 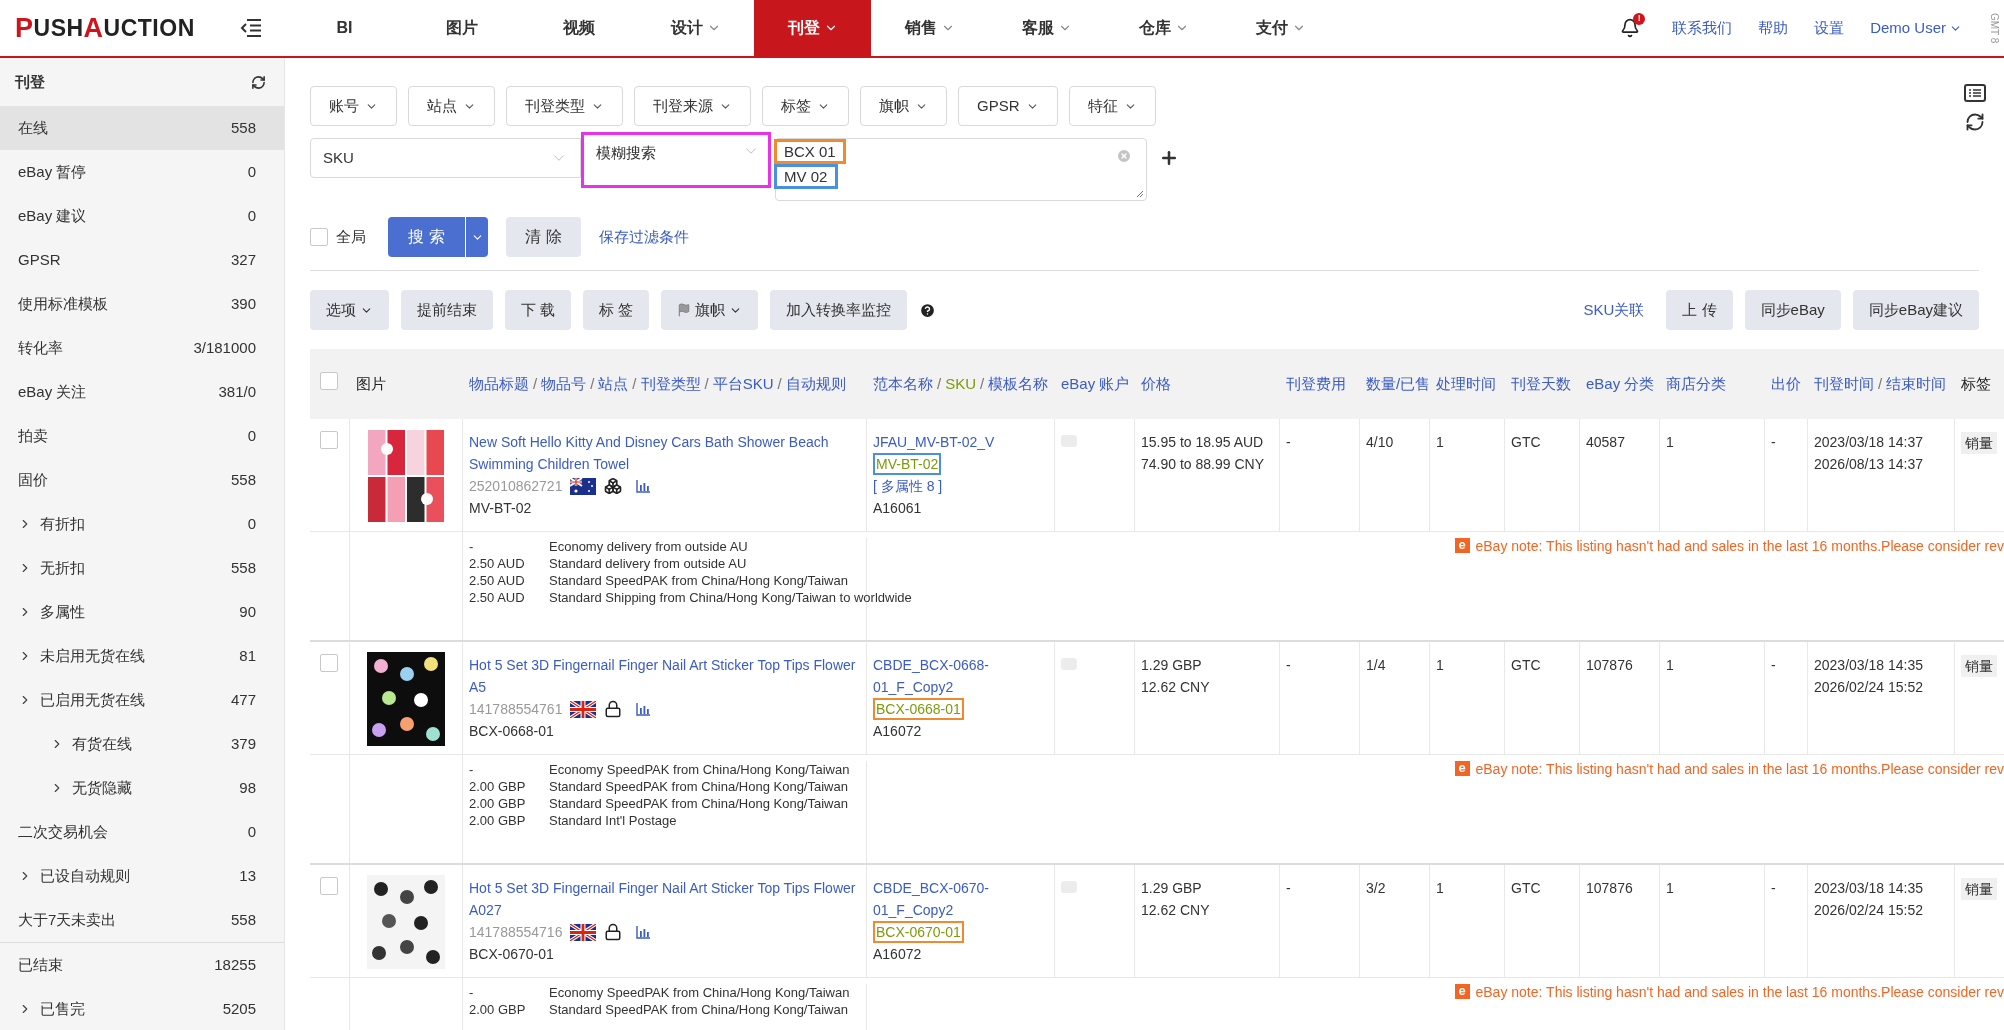 What do you see at coordinates (142, 656) in the screenshot?
I see `sidebar-item: 未启用无货在线 81` at bounding box center [142, 656].